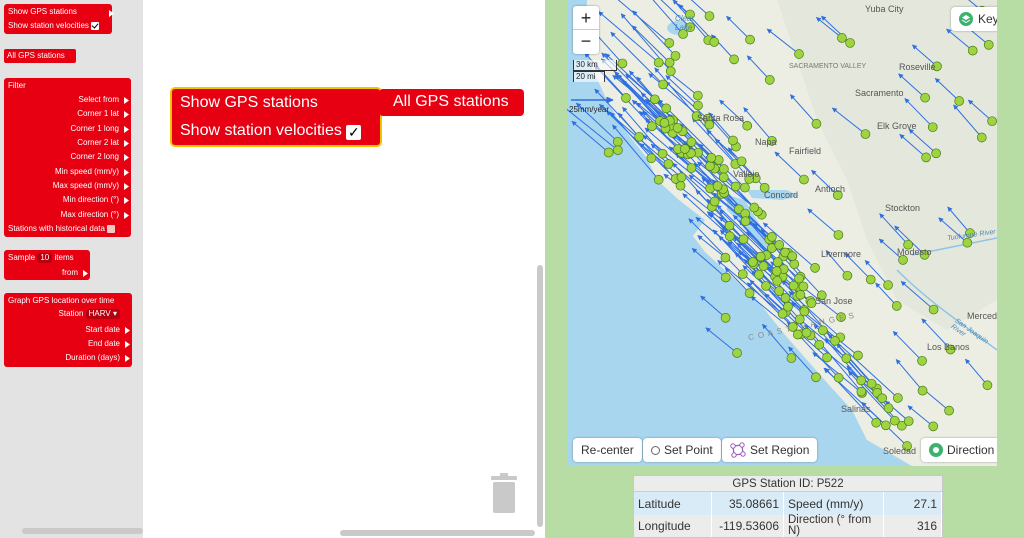 The width and height of the screenshot is (1024, 538). I want to click on velocities-checkbox: ✓, so click(354, 132).